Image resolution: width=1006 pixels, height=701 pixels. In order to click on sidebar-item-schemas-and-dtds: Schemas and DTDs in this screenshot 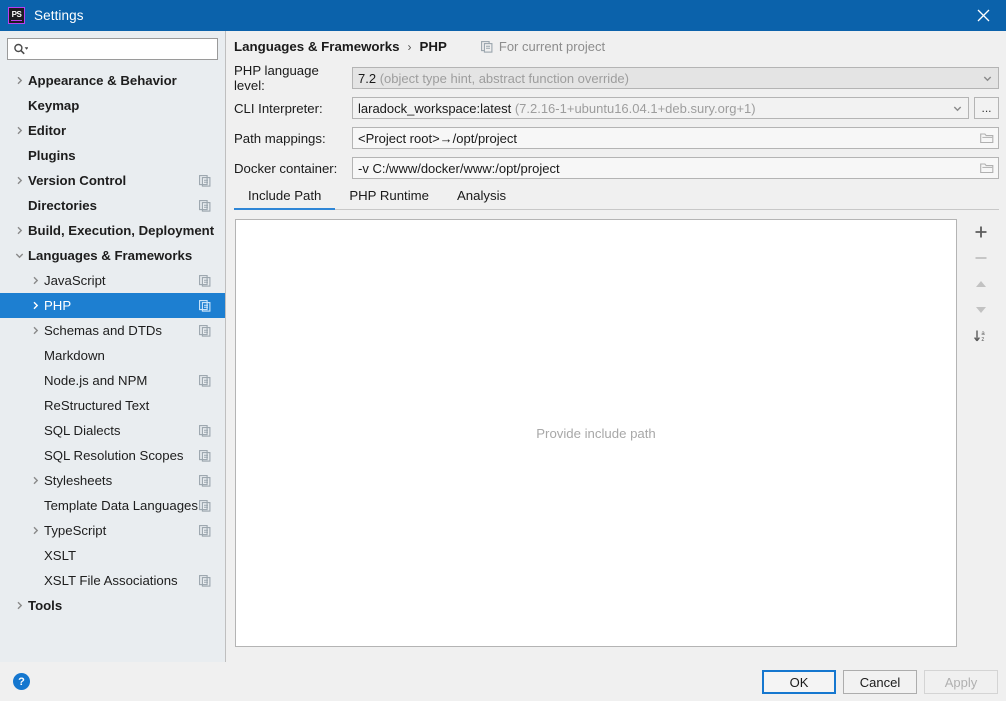, I will do `click(112, 330)`.